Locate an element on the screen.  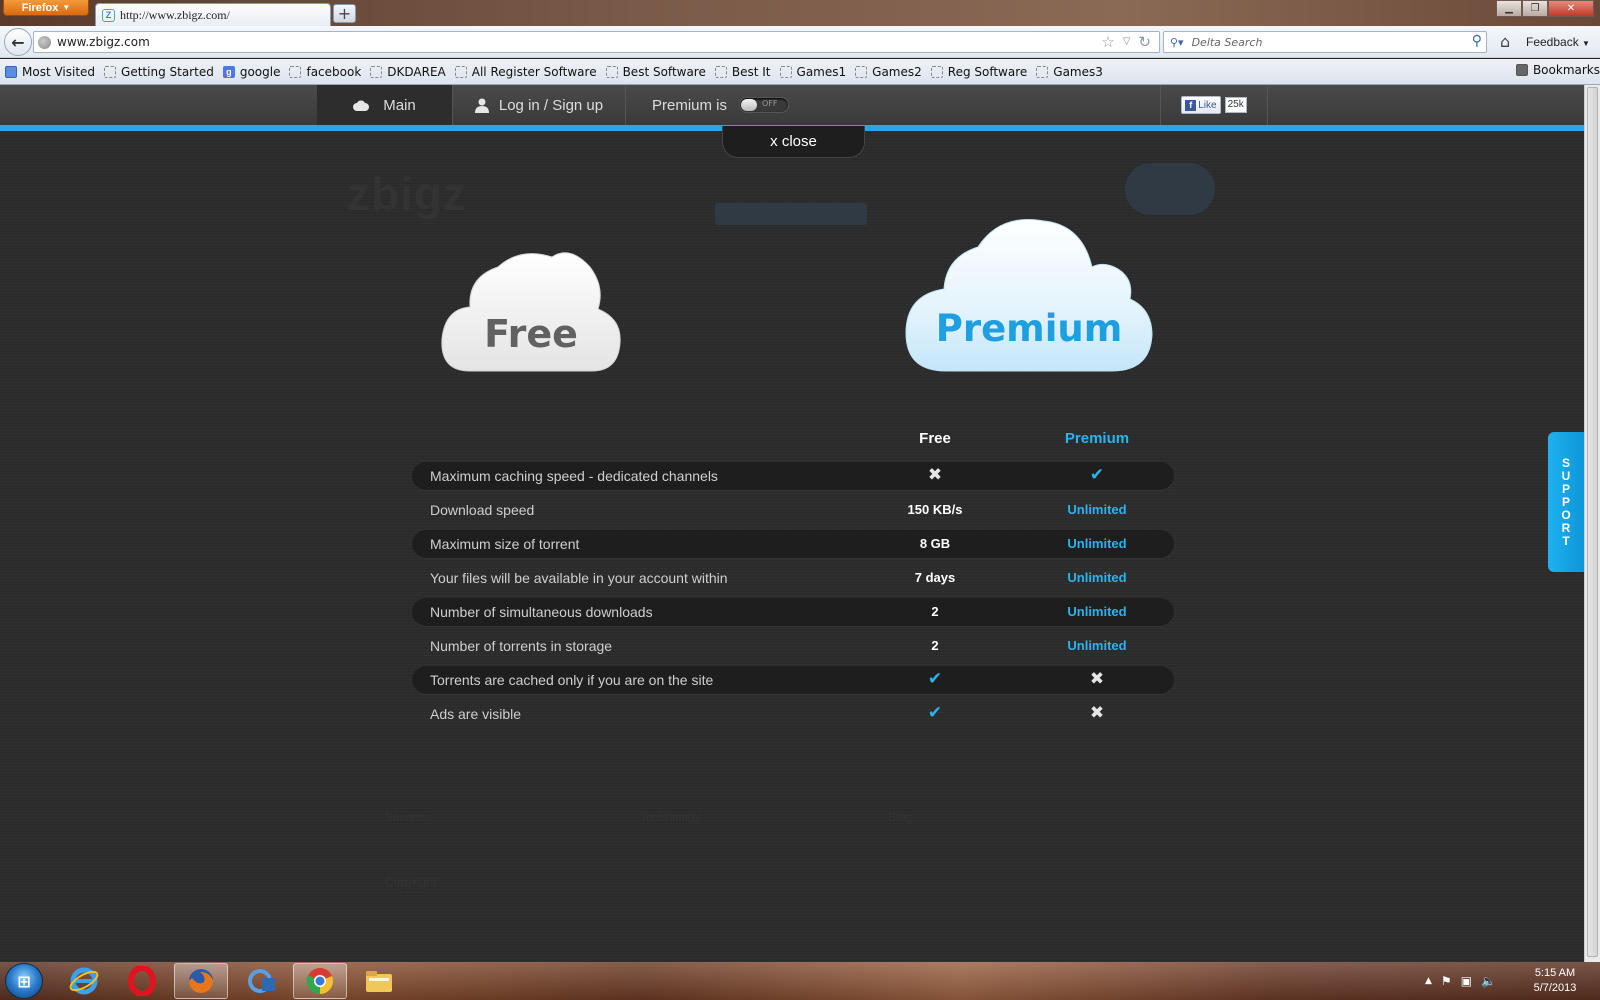
search-icon: ⚲ is located at coordinates (1477, 41).